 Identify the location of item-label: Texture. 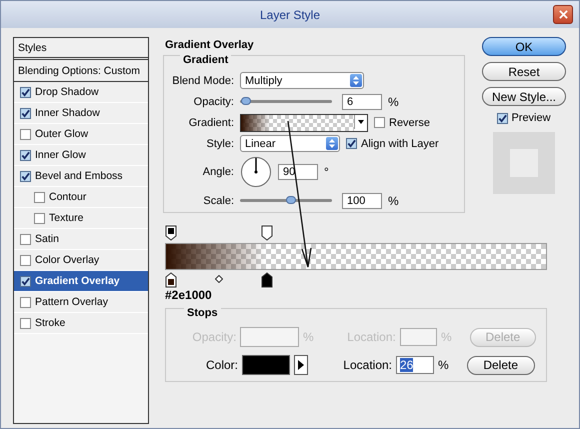
(66, 218).